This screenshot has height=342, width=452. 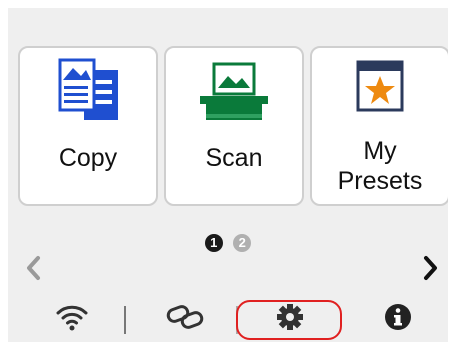 What do you see at coordinates (228, 243) in the screenshot?
I see `page-indicator: 1 2` at bounding box center [228, 243].